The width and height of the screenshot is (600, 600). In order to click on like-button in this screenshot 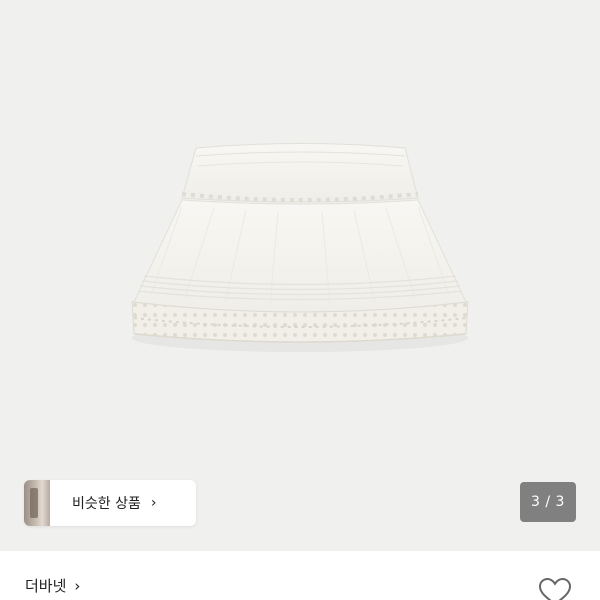, I will do `click(555, 588)`.